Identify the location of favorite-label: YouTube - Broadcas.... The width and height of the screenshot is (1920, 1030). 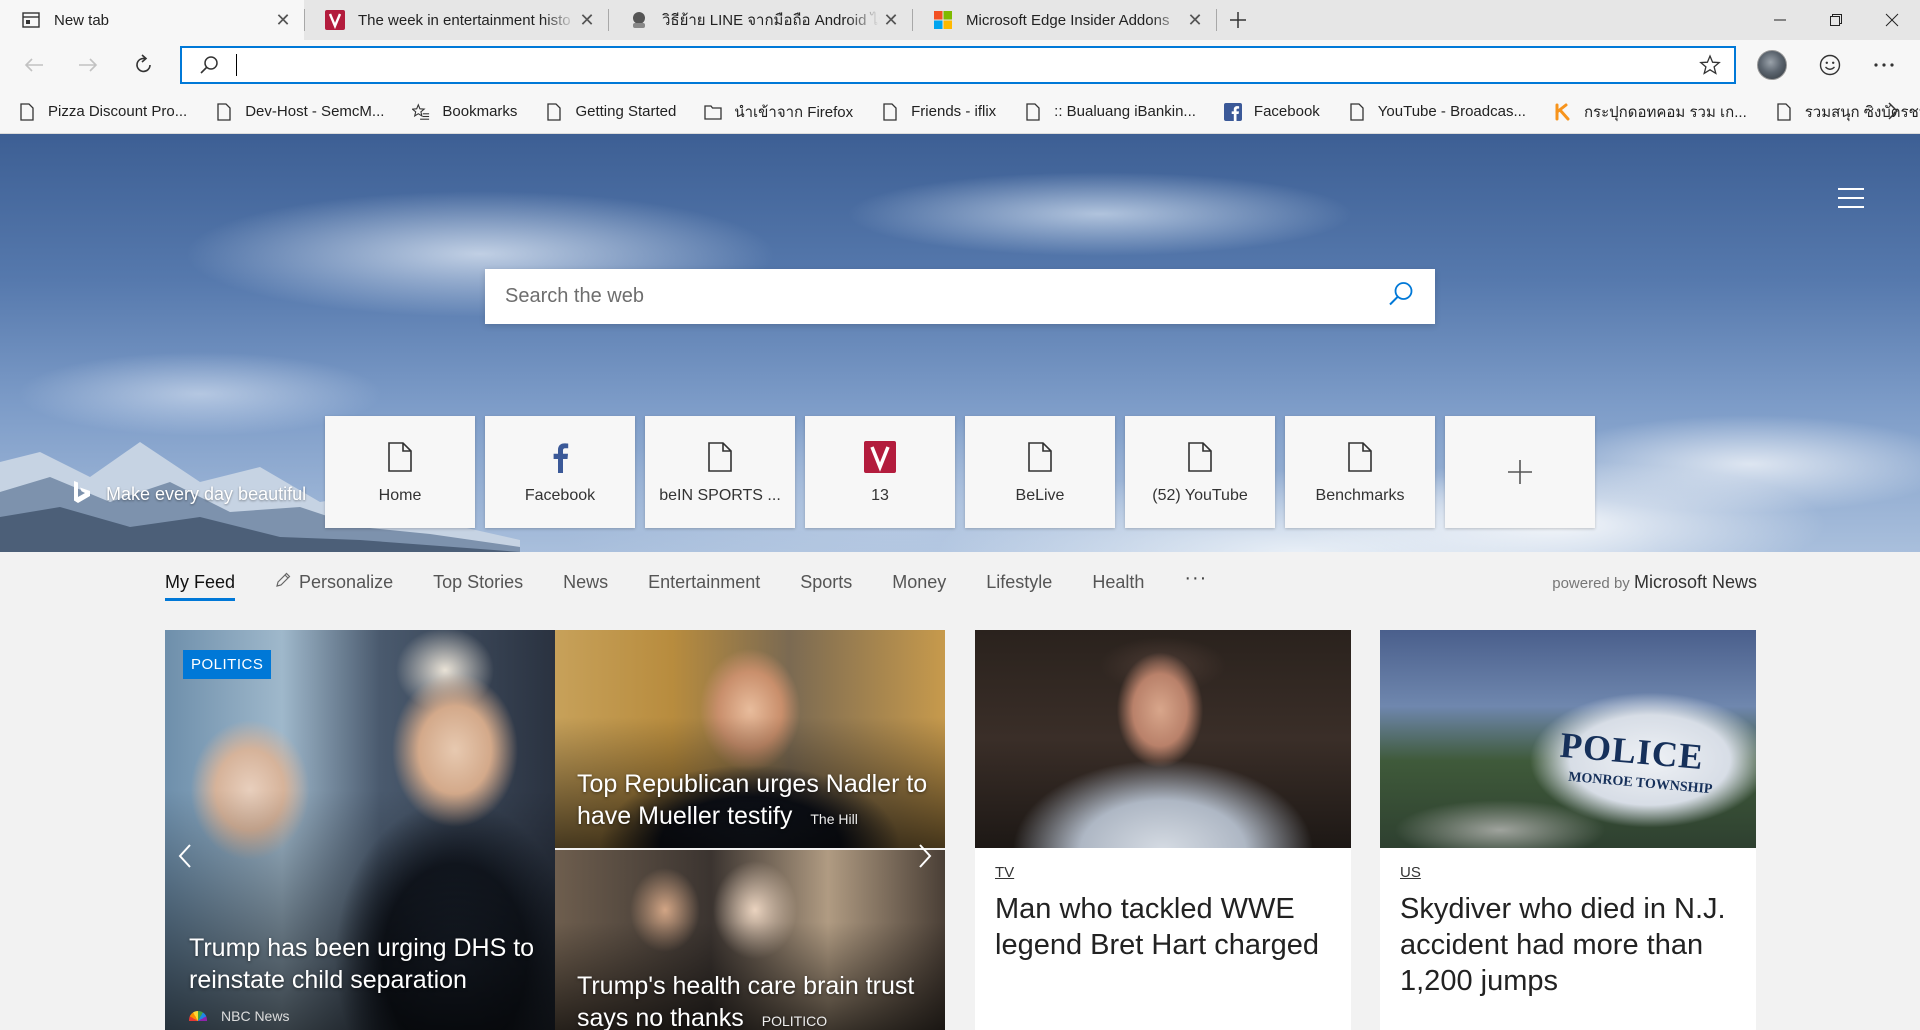
(1451, 111).